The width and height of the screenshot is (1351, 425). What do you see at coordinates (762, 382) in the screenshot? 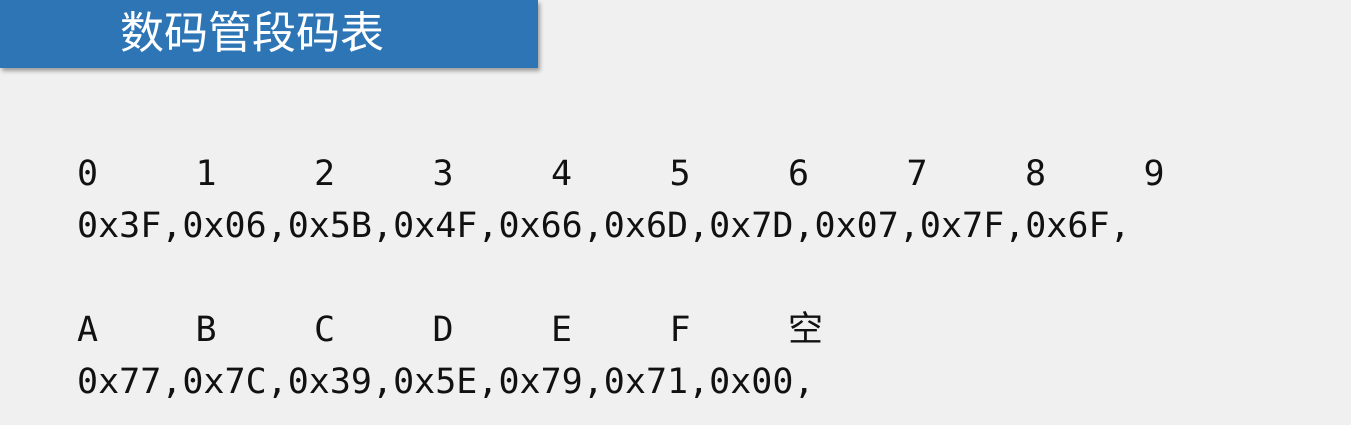
I see `code-blank: 0x00,` at bounding box center [762, 382].